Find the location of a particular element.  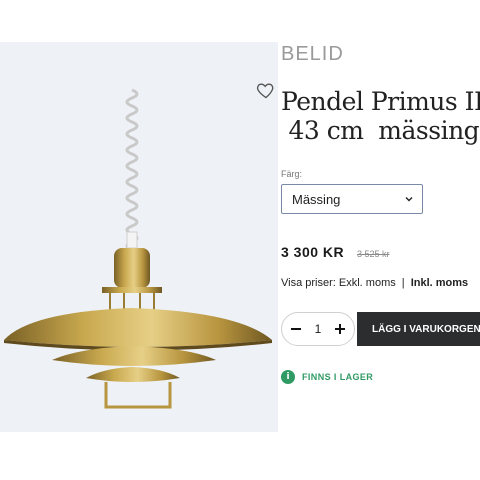

add-to-cart-button: LÄGG I VARUKORGEN is located at coordinates (418, 329).